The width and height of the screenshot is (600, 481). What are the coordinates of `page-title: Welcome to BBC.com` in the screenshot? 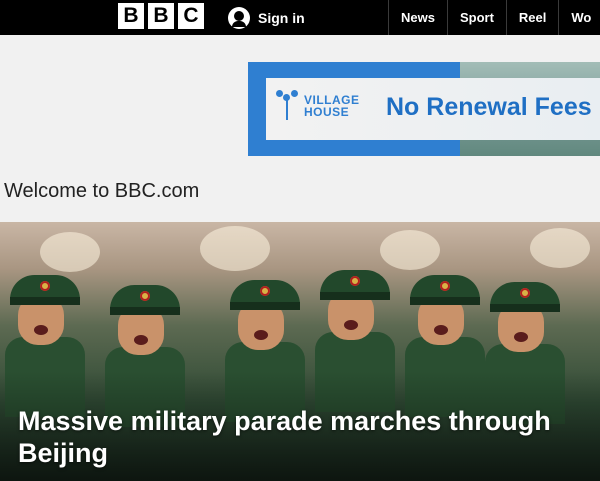 It's located at (102, 191).